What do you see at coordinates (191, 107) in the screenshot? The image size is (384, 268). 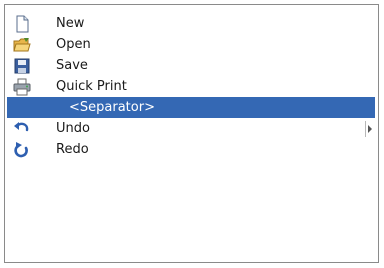 I see `menu-item-separator: <Separator>` at bounding box center [191, 107].